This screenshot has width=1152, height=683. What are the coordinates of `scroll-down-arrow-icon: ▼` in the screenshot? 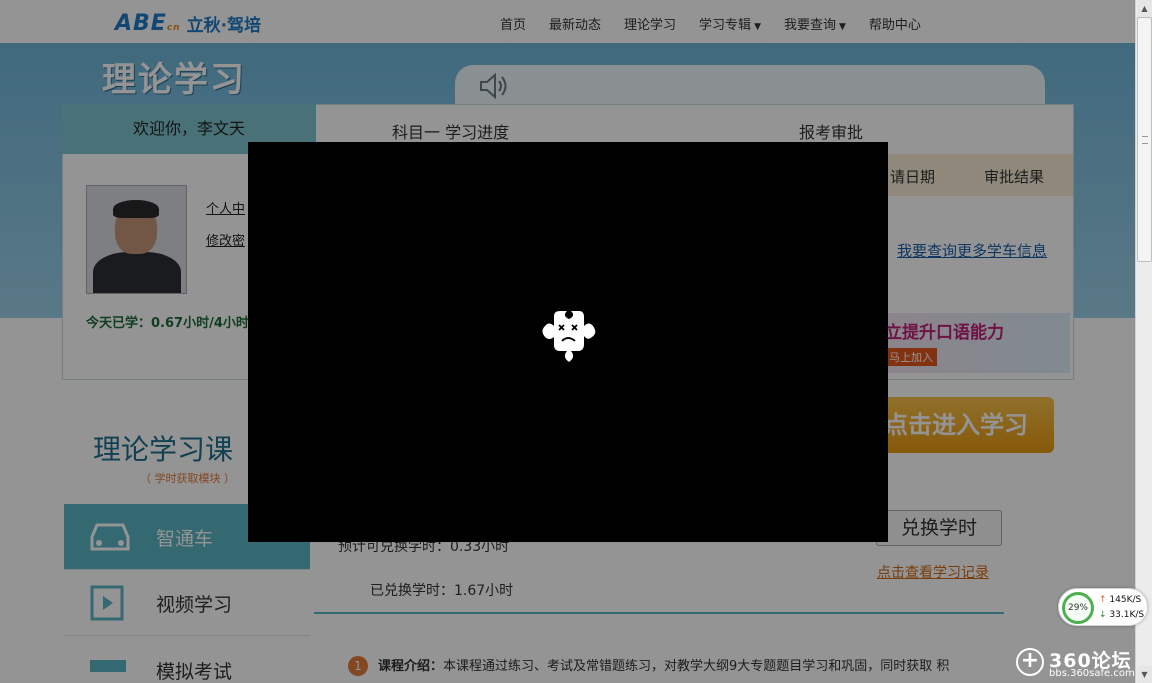 It's located at (1144, 674).